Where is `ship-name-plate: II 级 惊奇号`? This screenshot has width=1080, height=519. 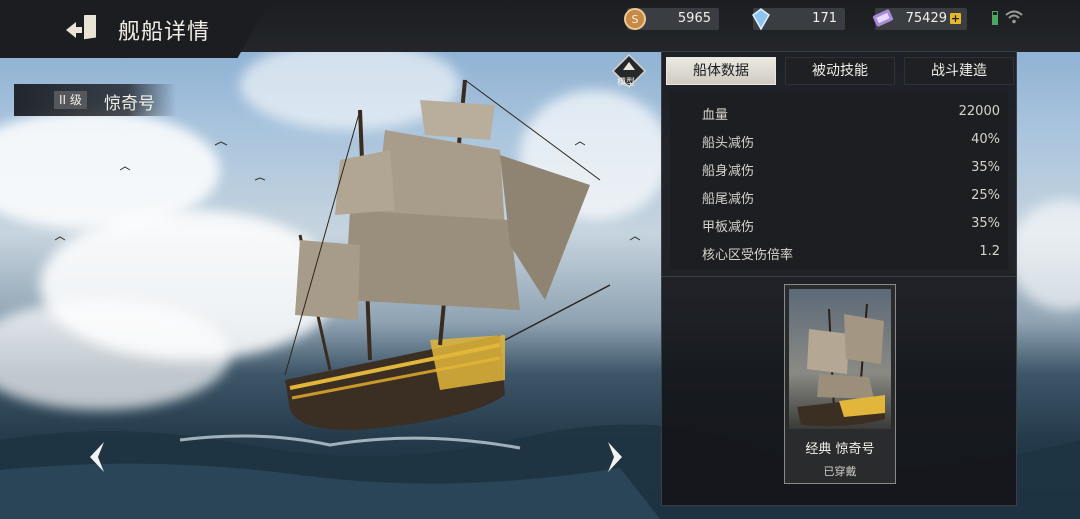 ship-name-plate: II 级 惊奇号 is located at coordinates (95, 100).